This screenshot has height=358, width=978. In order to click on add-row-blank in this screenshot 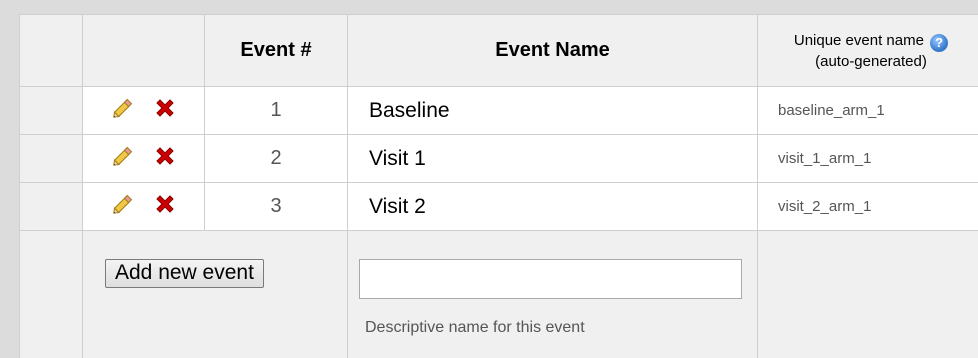, I will do `click(867, 294)`.